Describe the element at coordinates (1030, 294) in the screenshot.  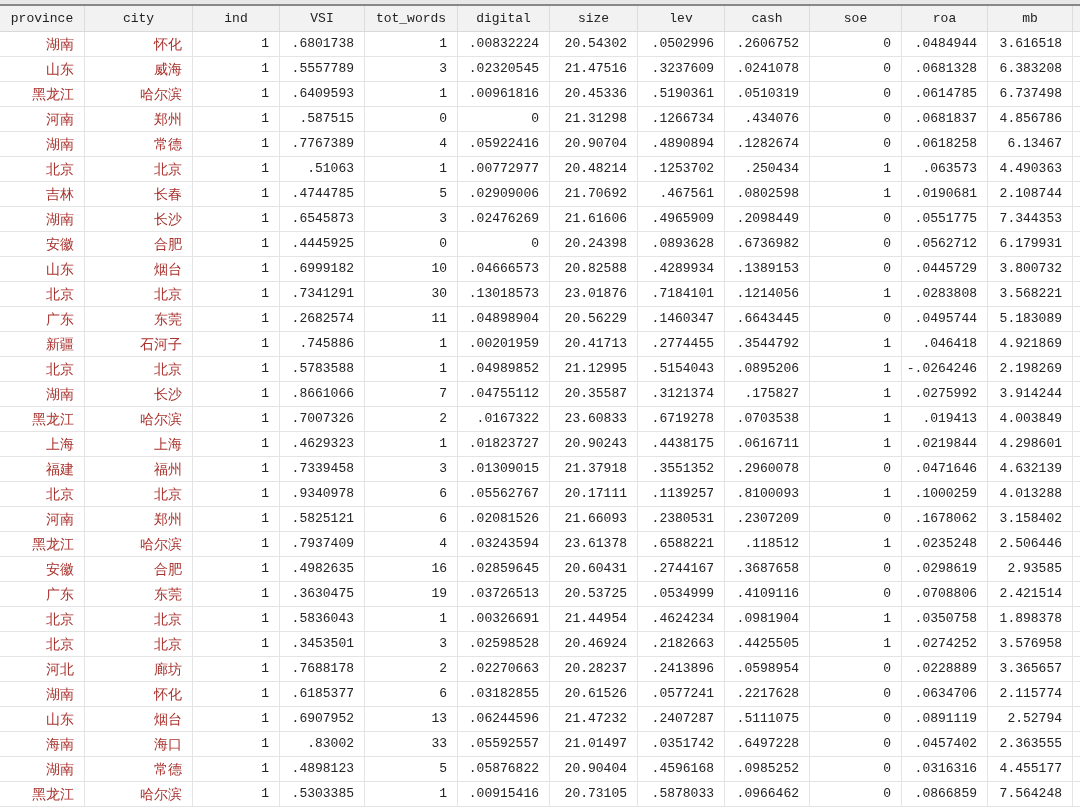
I see `table-cell: 3.568221` at that location.